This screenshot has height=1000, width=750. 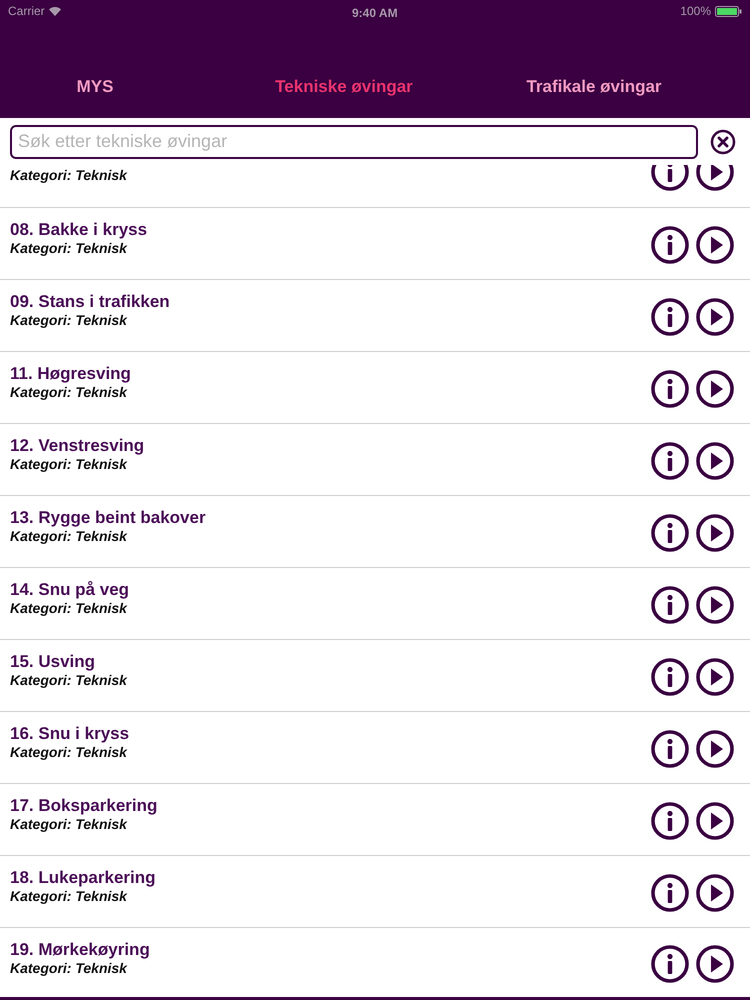 I want to click on close-icon, so click(x=723, y=141).